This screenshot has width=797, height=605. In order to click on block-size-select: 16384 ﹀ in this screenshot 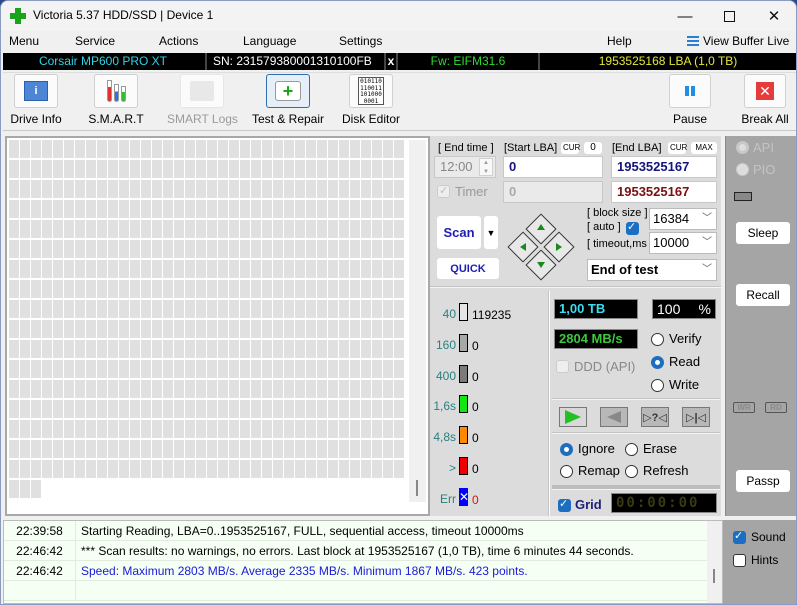, I will do `click(683, 219)`.